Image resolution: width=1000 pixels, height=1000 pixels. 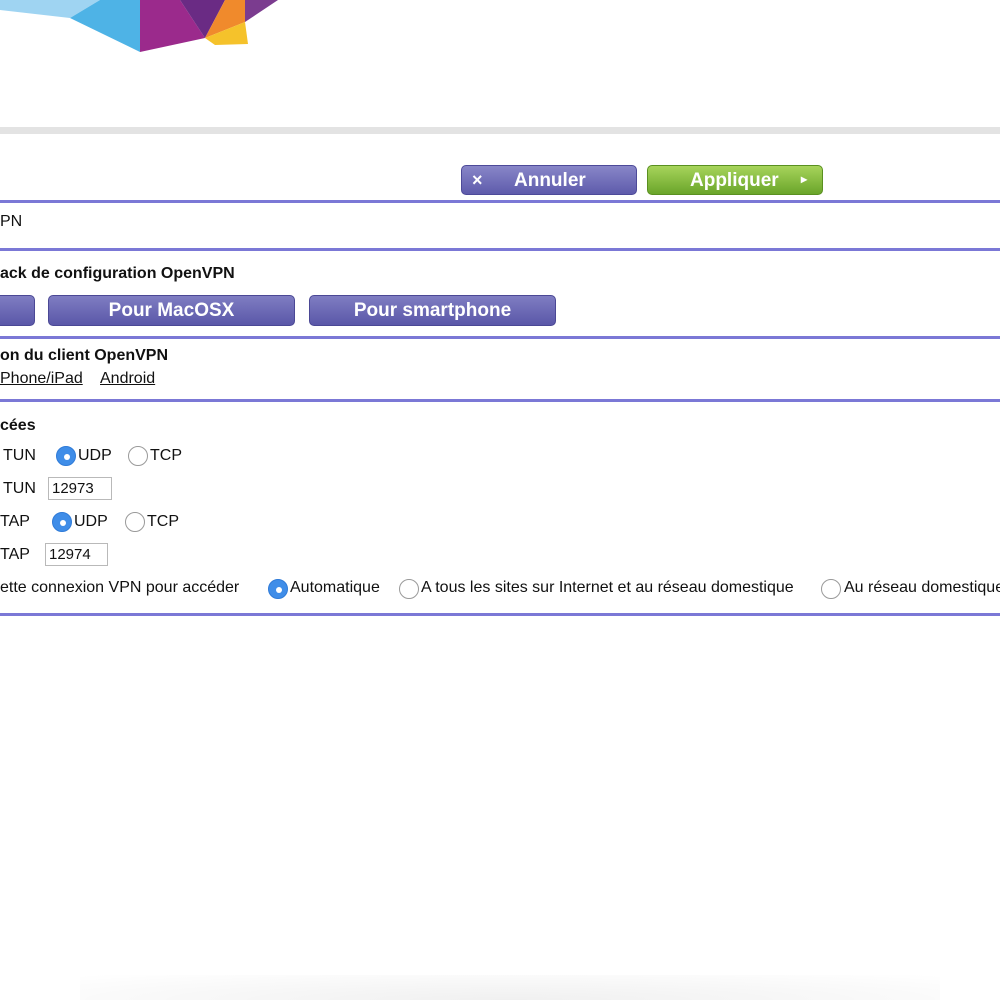 I want to click on cancel-button: × Annuler, so click(x=549, y=180).